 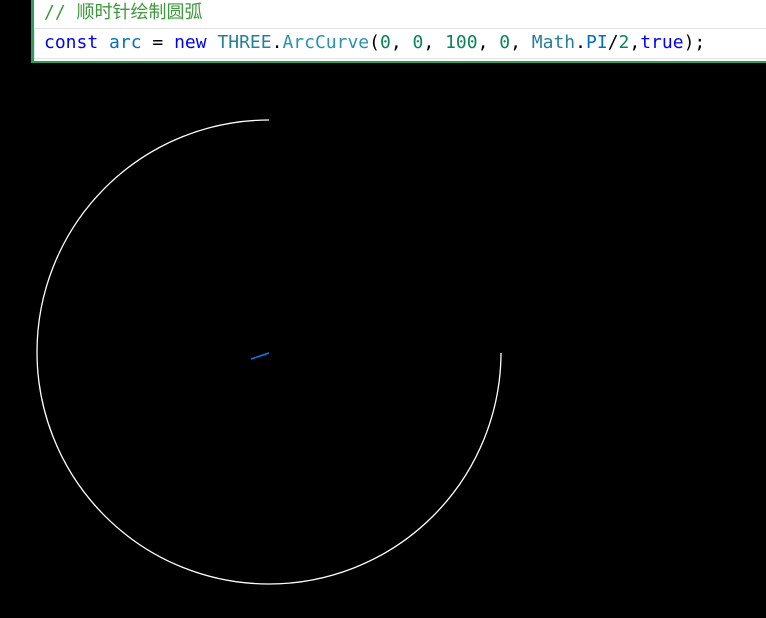 What do you see at coordinates (125, 42) in the screenshot?
I see `code-token: arc` at bounding box center [125, 42].